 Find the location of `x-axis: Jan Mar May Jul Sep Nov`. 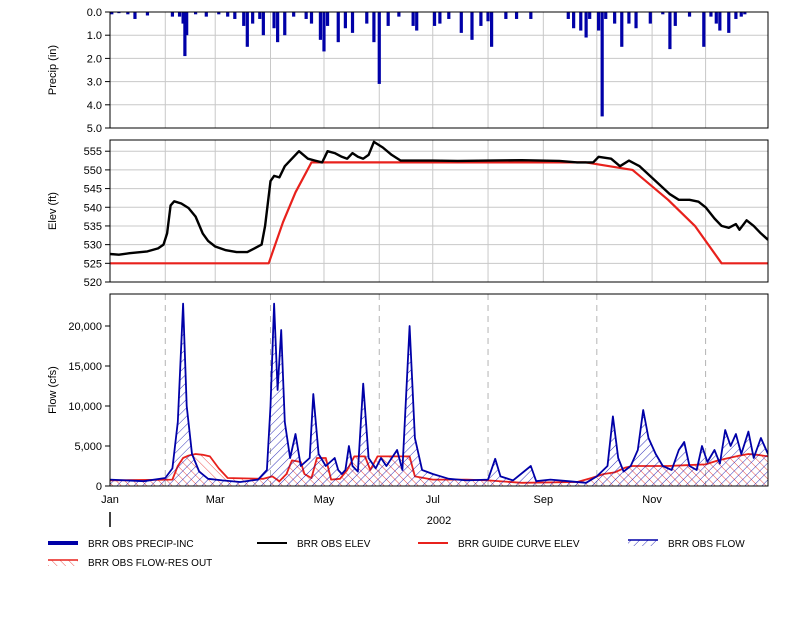

x-axis: Jan Mar May Jul Sep Nov is located at coordinates (381, 510).